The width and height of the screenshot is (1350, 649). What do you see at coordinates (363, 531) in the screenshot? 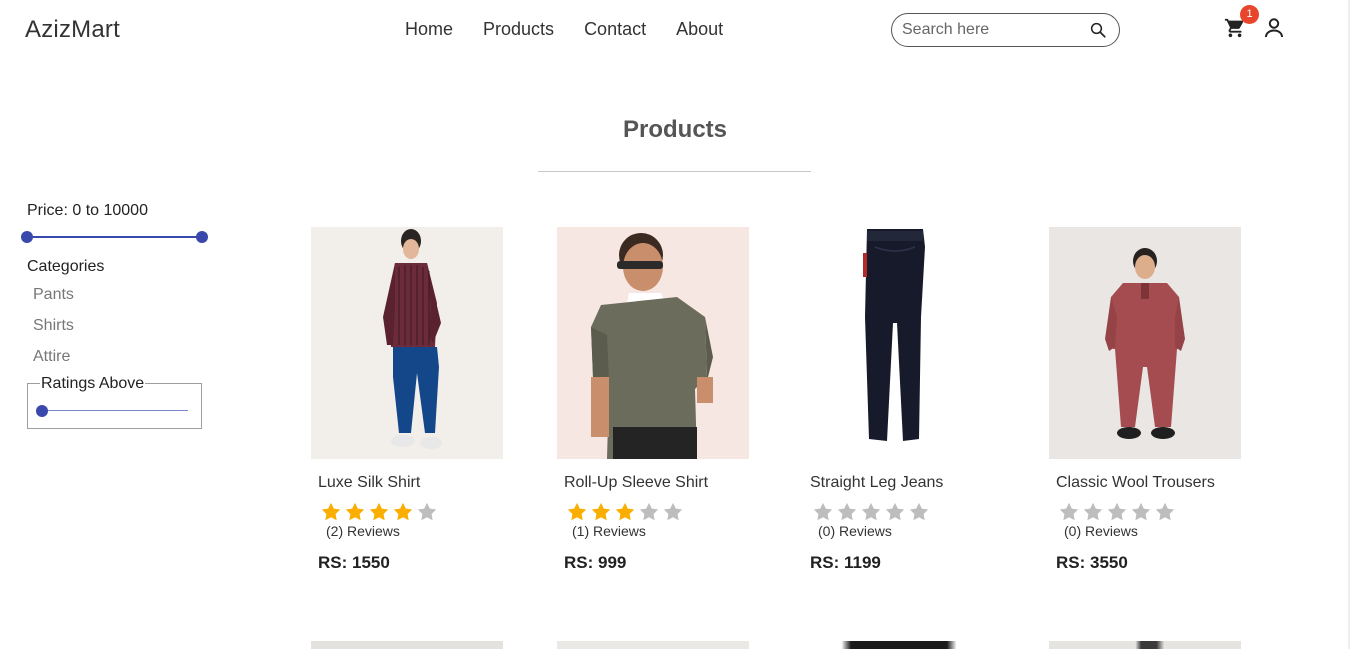
I see `product-review-count: (2) Reviews` at bounding box center [363, 531].